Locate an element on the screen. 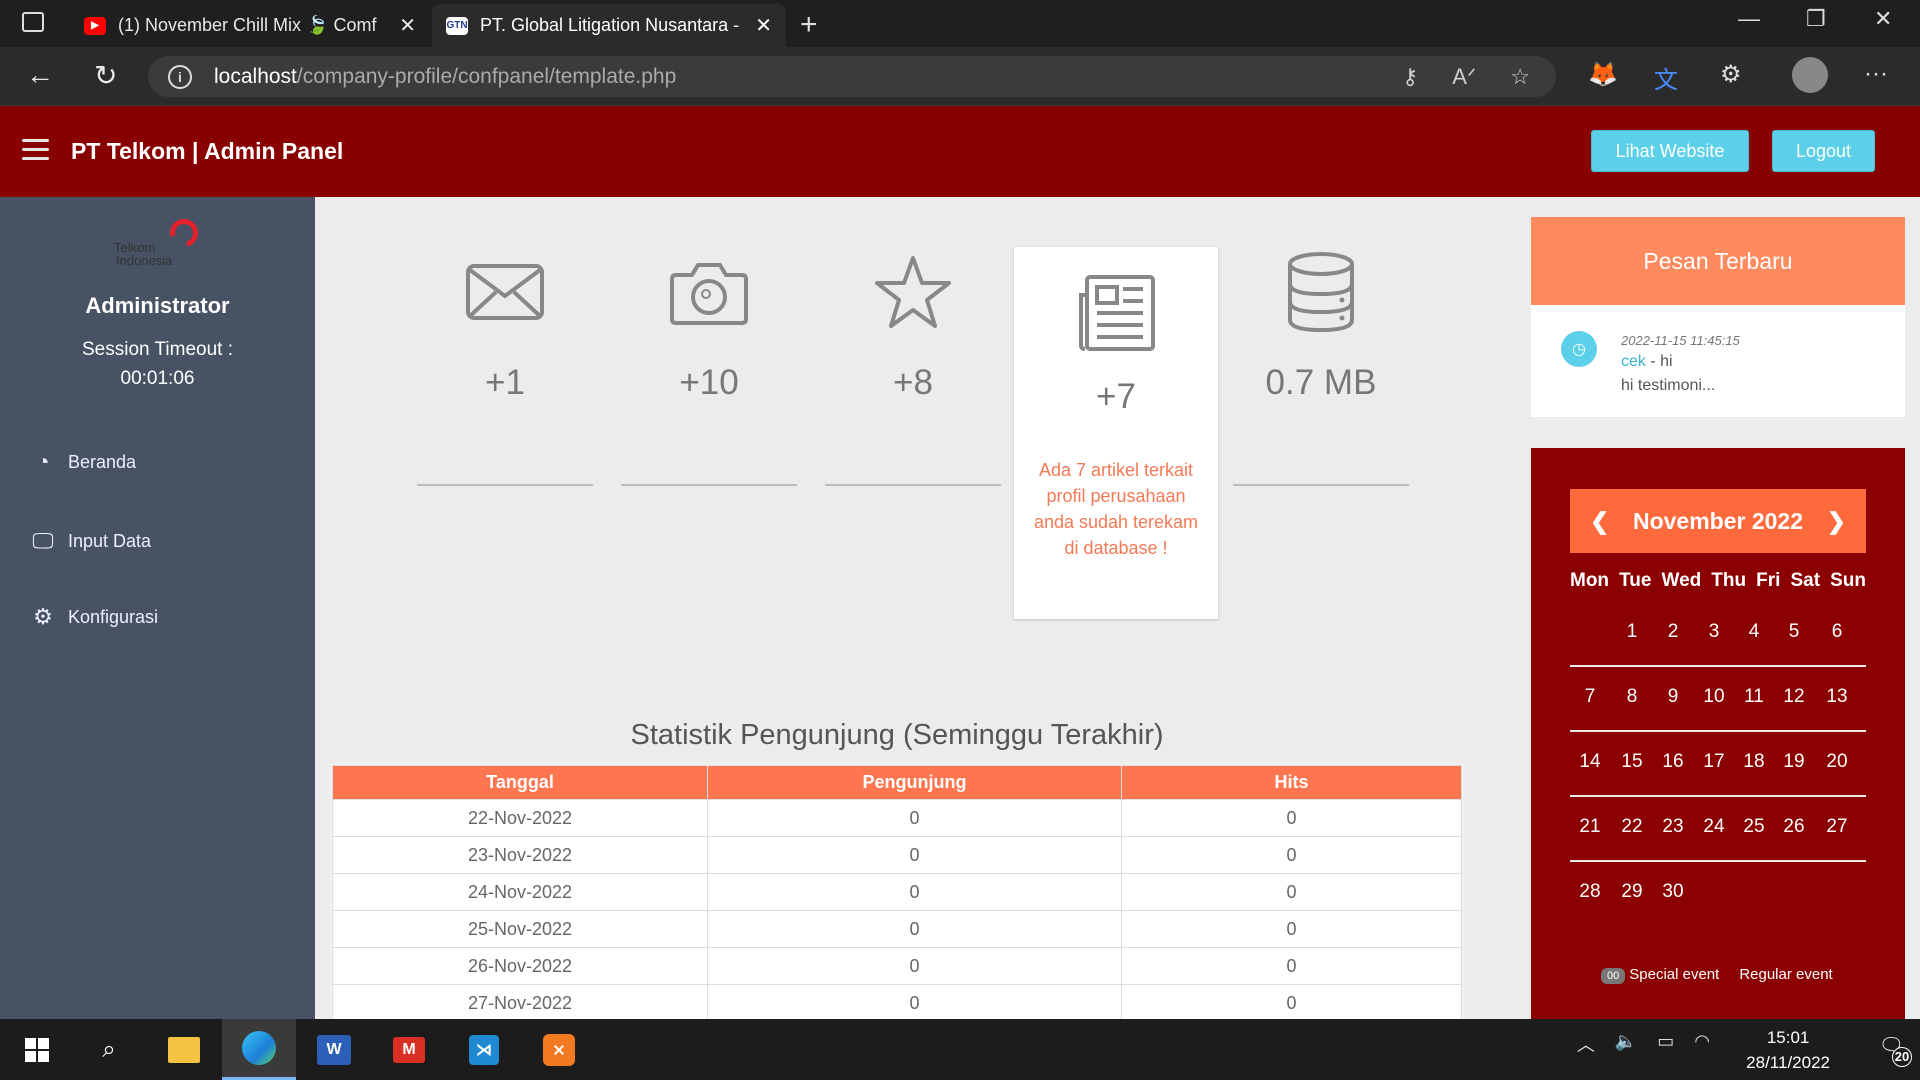 The image size is (1920, 1080). read-aloud-icon: Aᐟ is located at coordinates (1464, 77).